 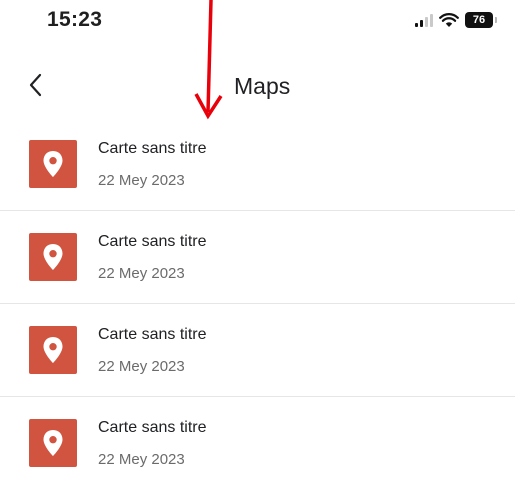 What do you see at coordinates (257, 22) in the screenshot?
I see `status-bar: 15:23 76` at bounding box center [257, 22].